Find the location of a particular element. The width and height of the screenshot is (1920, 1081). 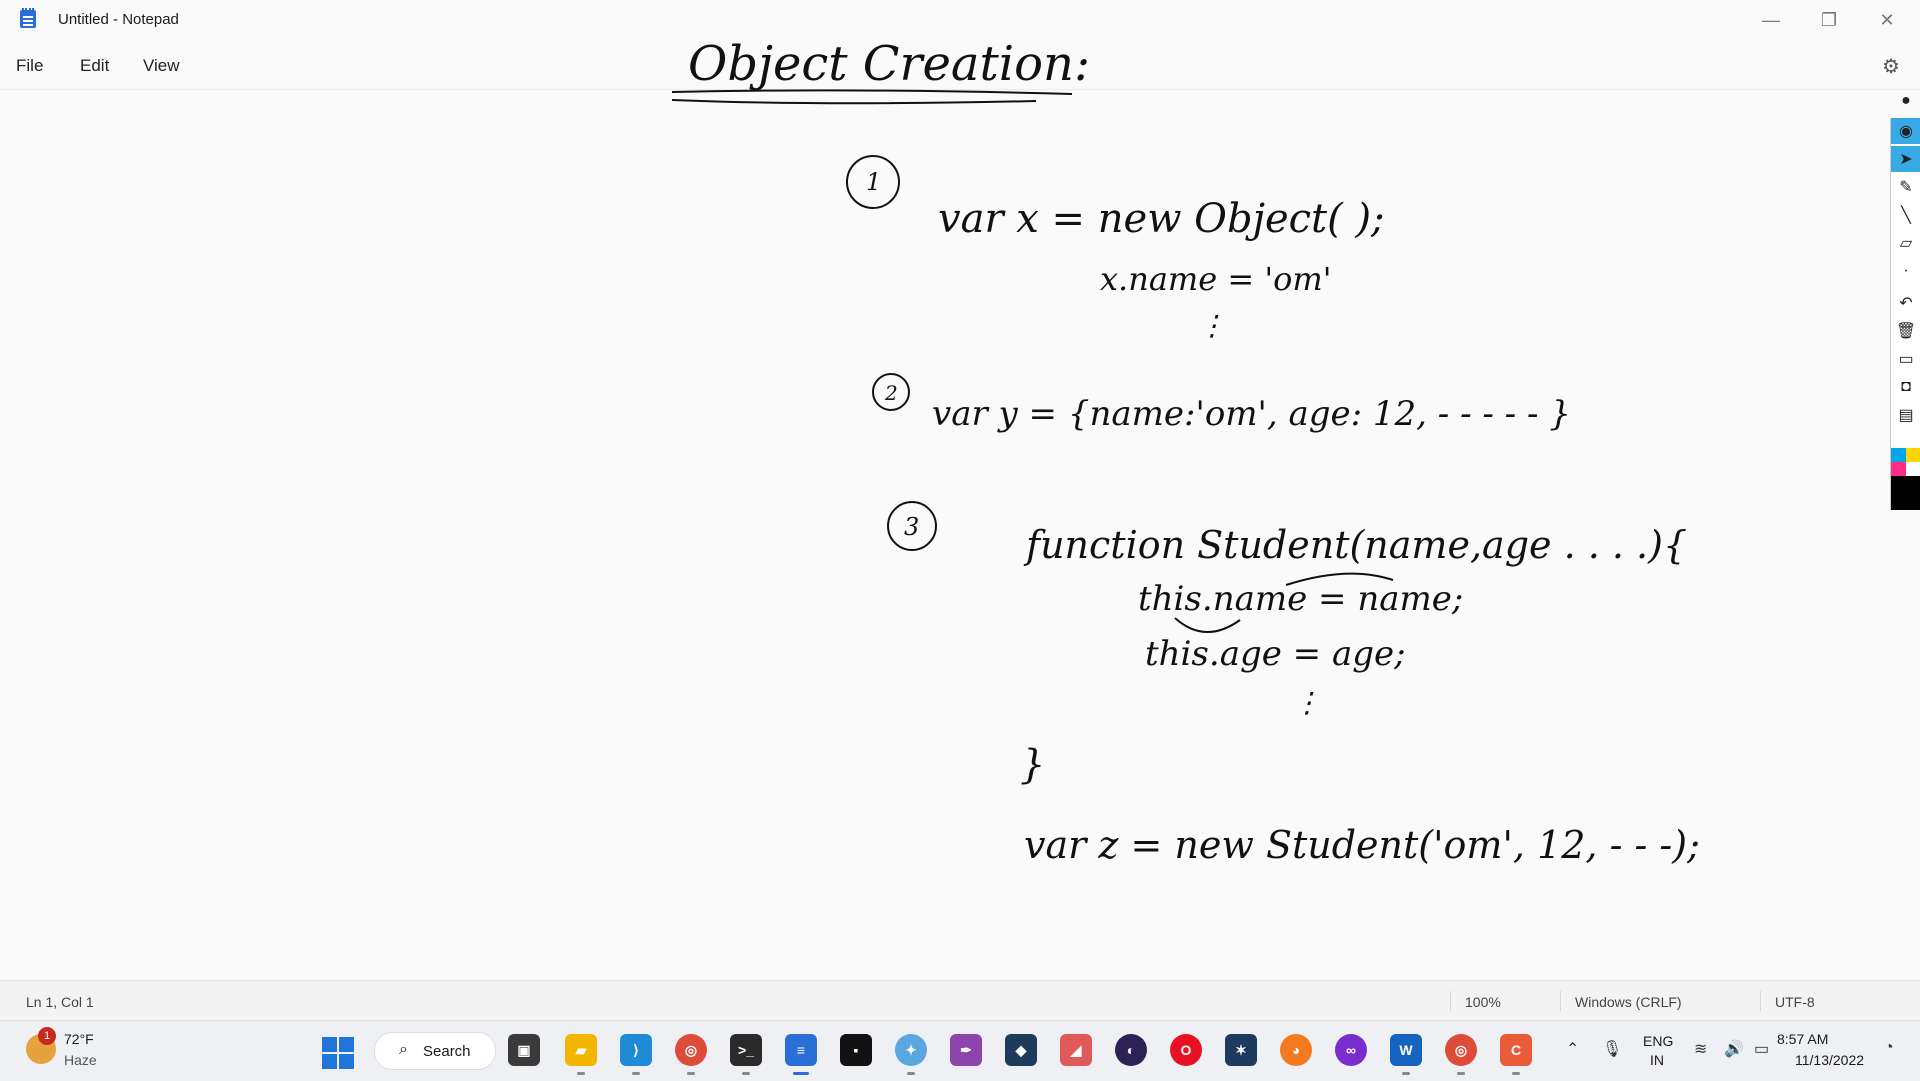

mysql-icon: ◆ is located at coordinates (1021, 1050).